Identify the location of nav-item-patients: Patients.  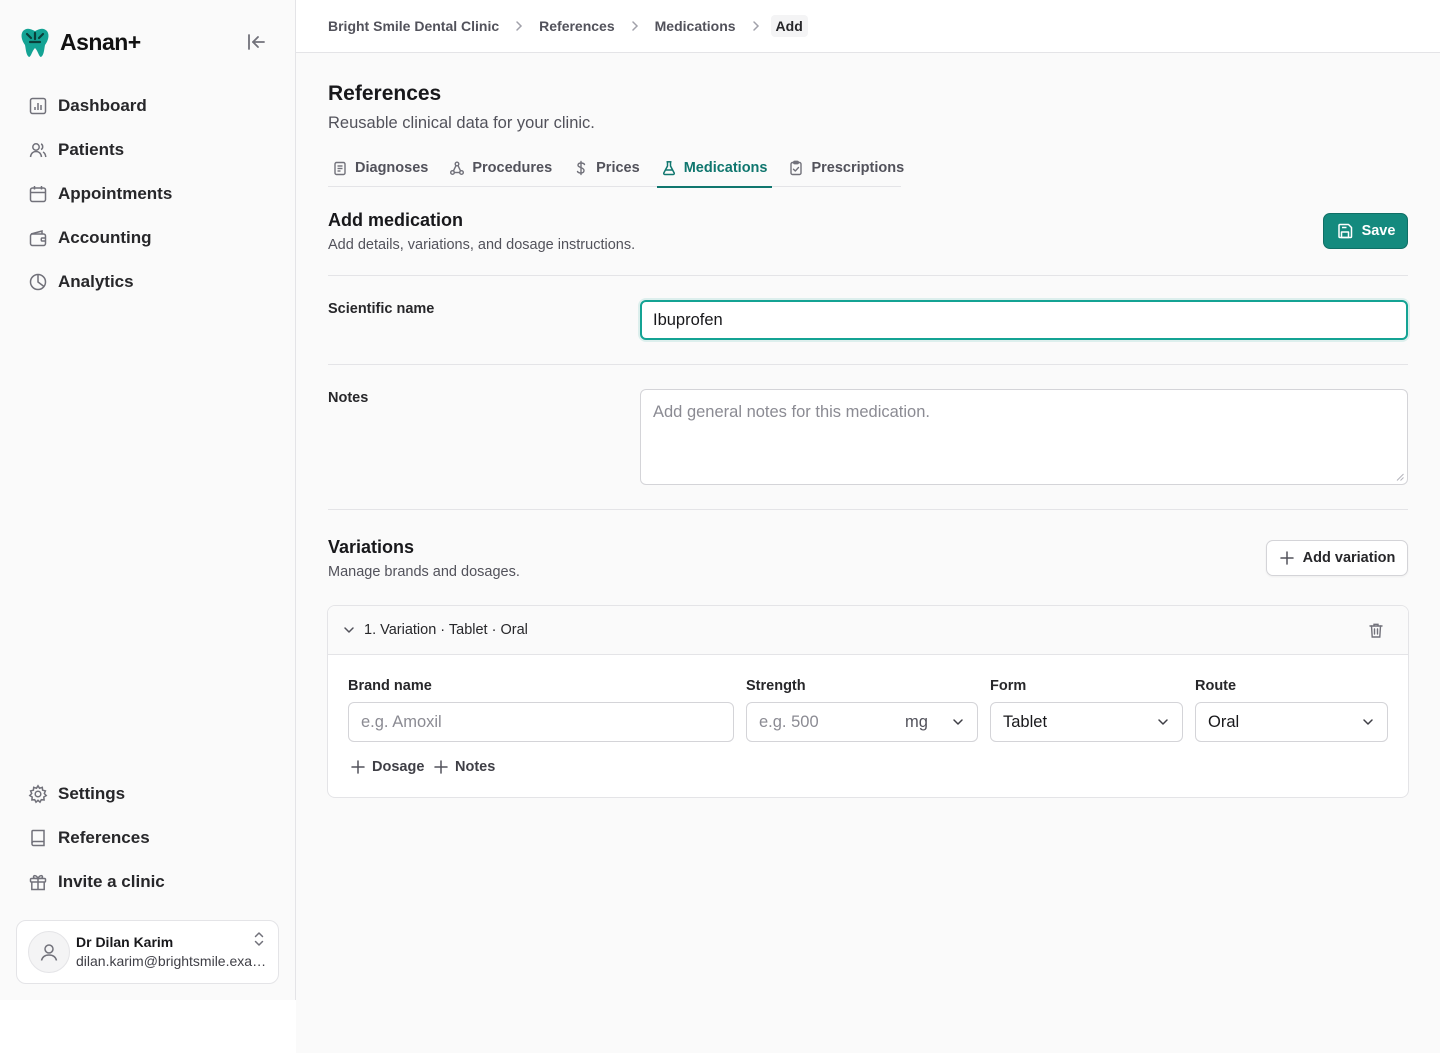
(148, 150).